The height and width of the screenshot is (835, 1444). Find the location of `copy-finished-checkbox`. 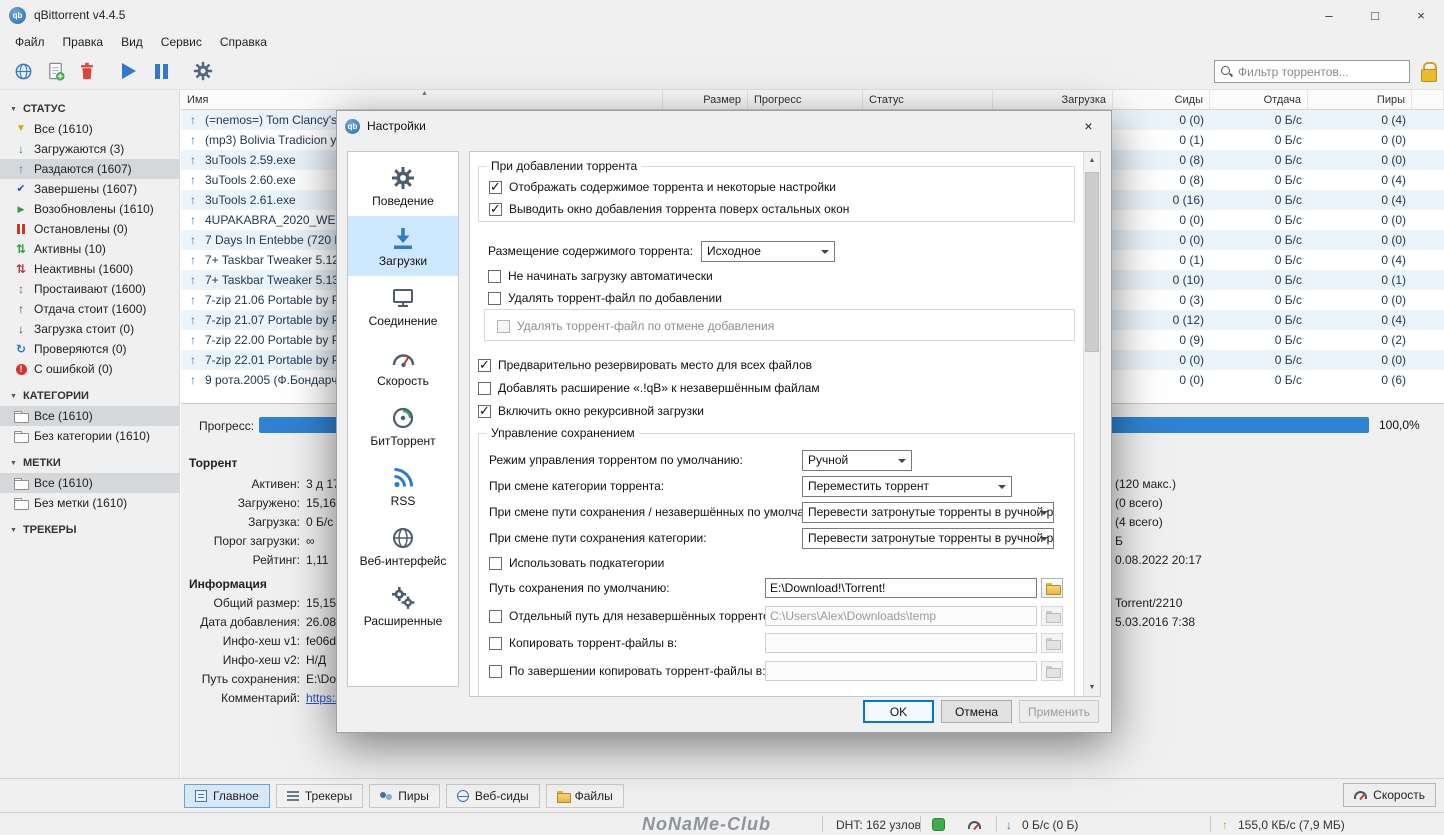

copy-finished-checkbox is located at coordinates (495, 671).